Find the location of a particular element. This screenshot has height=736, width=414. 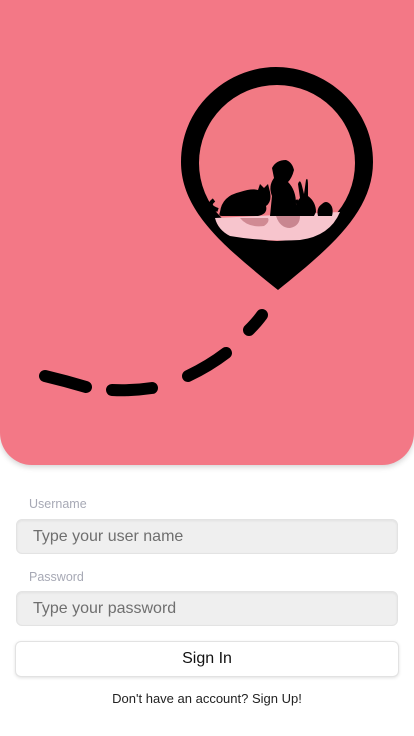

sign-in-button: Sign In is located at coordinates (207, 659).